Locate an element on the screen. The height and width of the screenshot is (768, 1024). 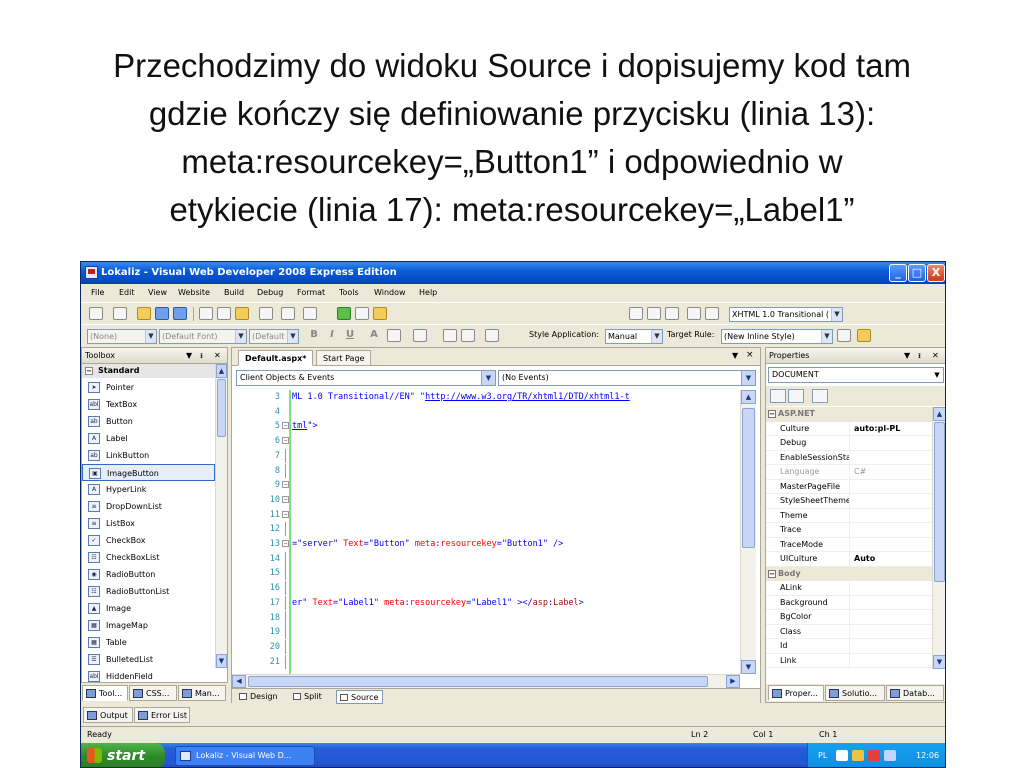
property-row: Theme is located at coordinates (849, 515).